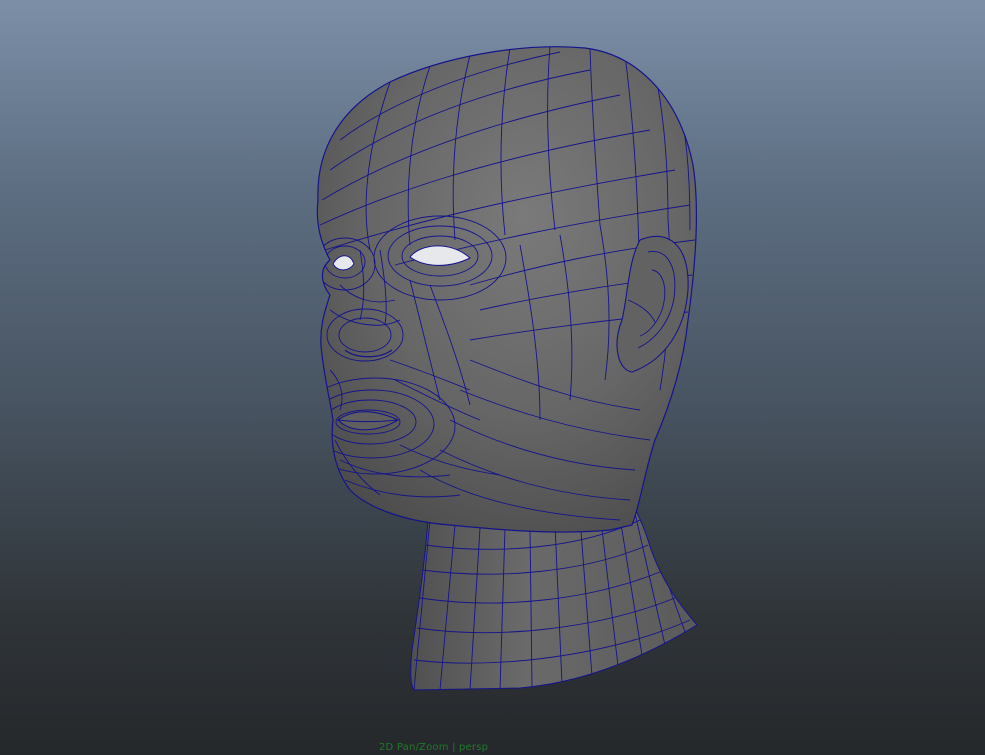 The image size is (985, 755). I want to click on viewport-status-label: 2D Pan/Zoom | persp, so click(434, 747).